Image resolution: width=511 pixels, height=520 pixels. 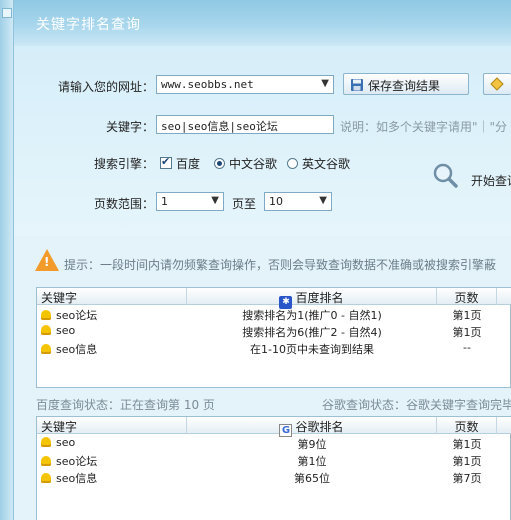 What do you see at coordinates (280, 265) in the screenshot?
I see `notice-text: 提示：一段时间内请勿频繁查询操作，否则会导致查询数据不准确或被搜索引擎蔽` at bounding box center [280, 265].